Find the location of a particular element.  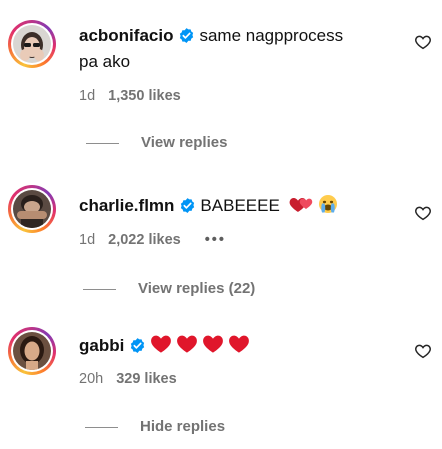

comment-line: charlie.flmn BABEEEE is located at coordinates (208, 206).